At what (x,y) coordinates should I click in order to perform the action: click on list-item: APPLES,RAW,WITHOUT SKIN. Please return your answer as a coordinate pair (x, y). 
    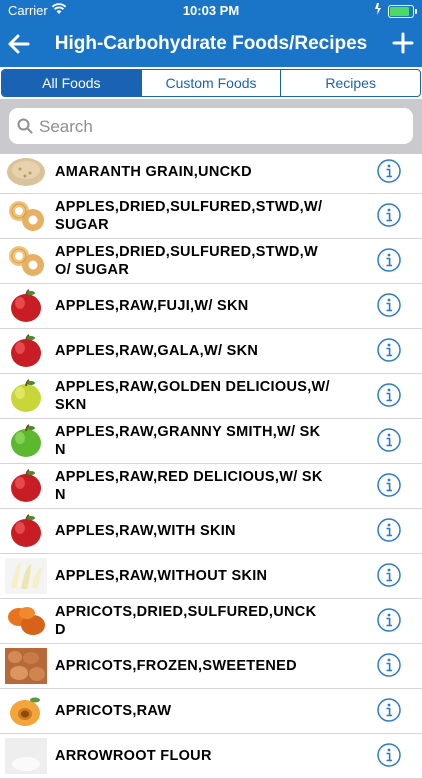
    Looking at the image, I should click on (211, 576).